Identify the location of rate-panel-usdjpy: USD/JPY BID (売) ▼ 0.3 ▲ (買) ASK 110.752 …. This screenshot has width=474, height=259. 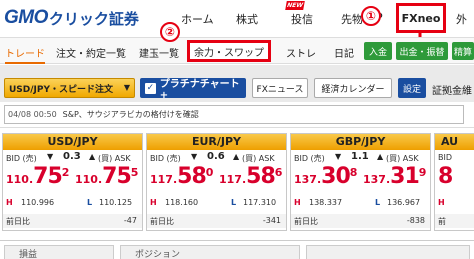
(72, 182).